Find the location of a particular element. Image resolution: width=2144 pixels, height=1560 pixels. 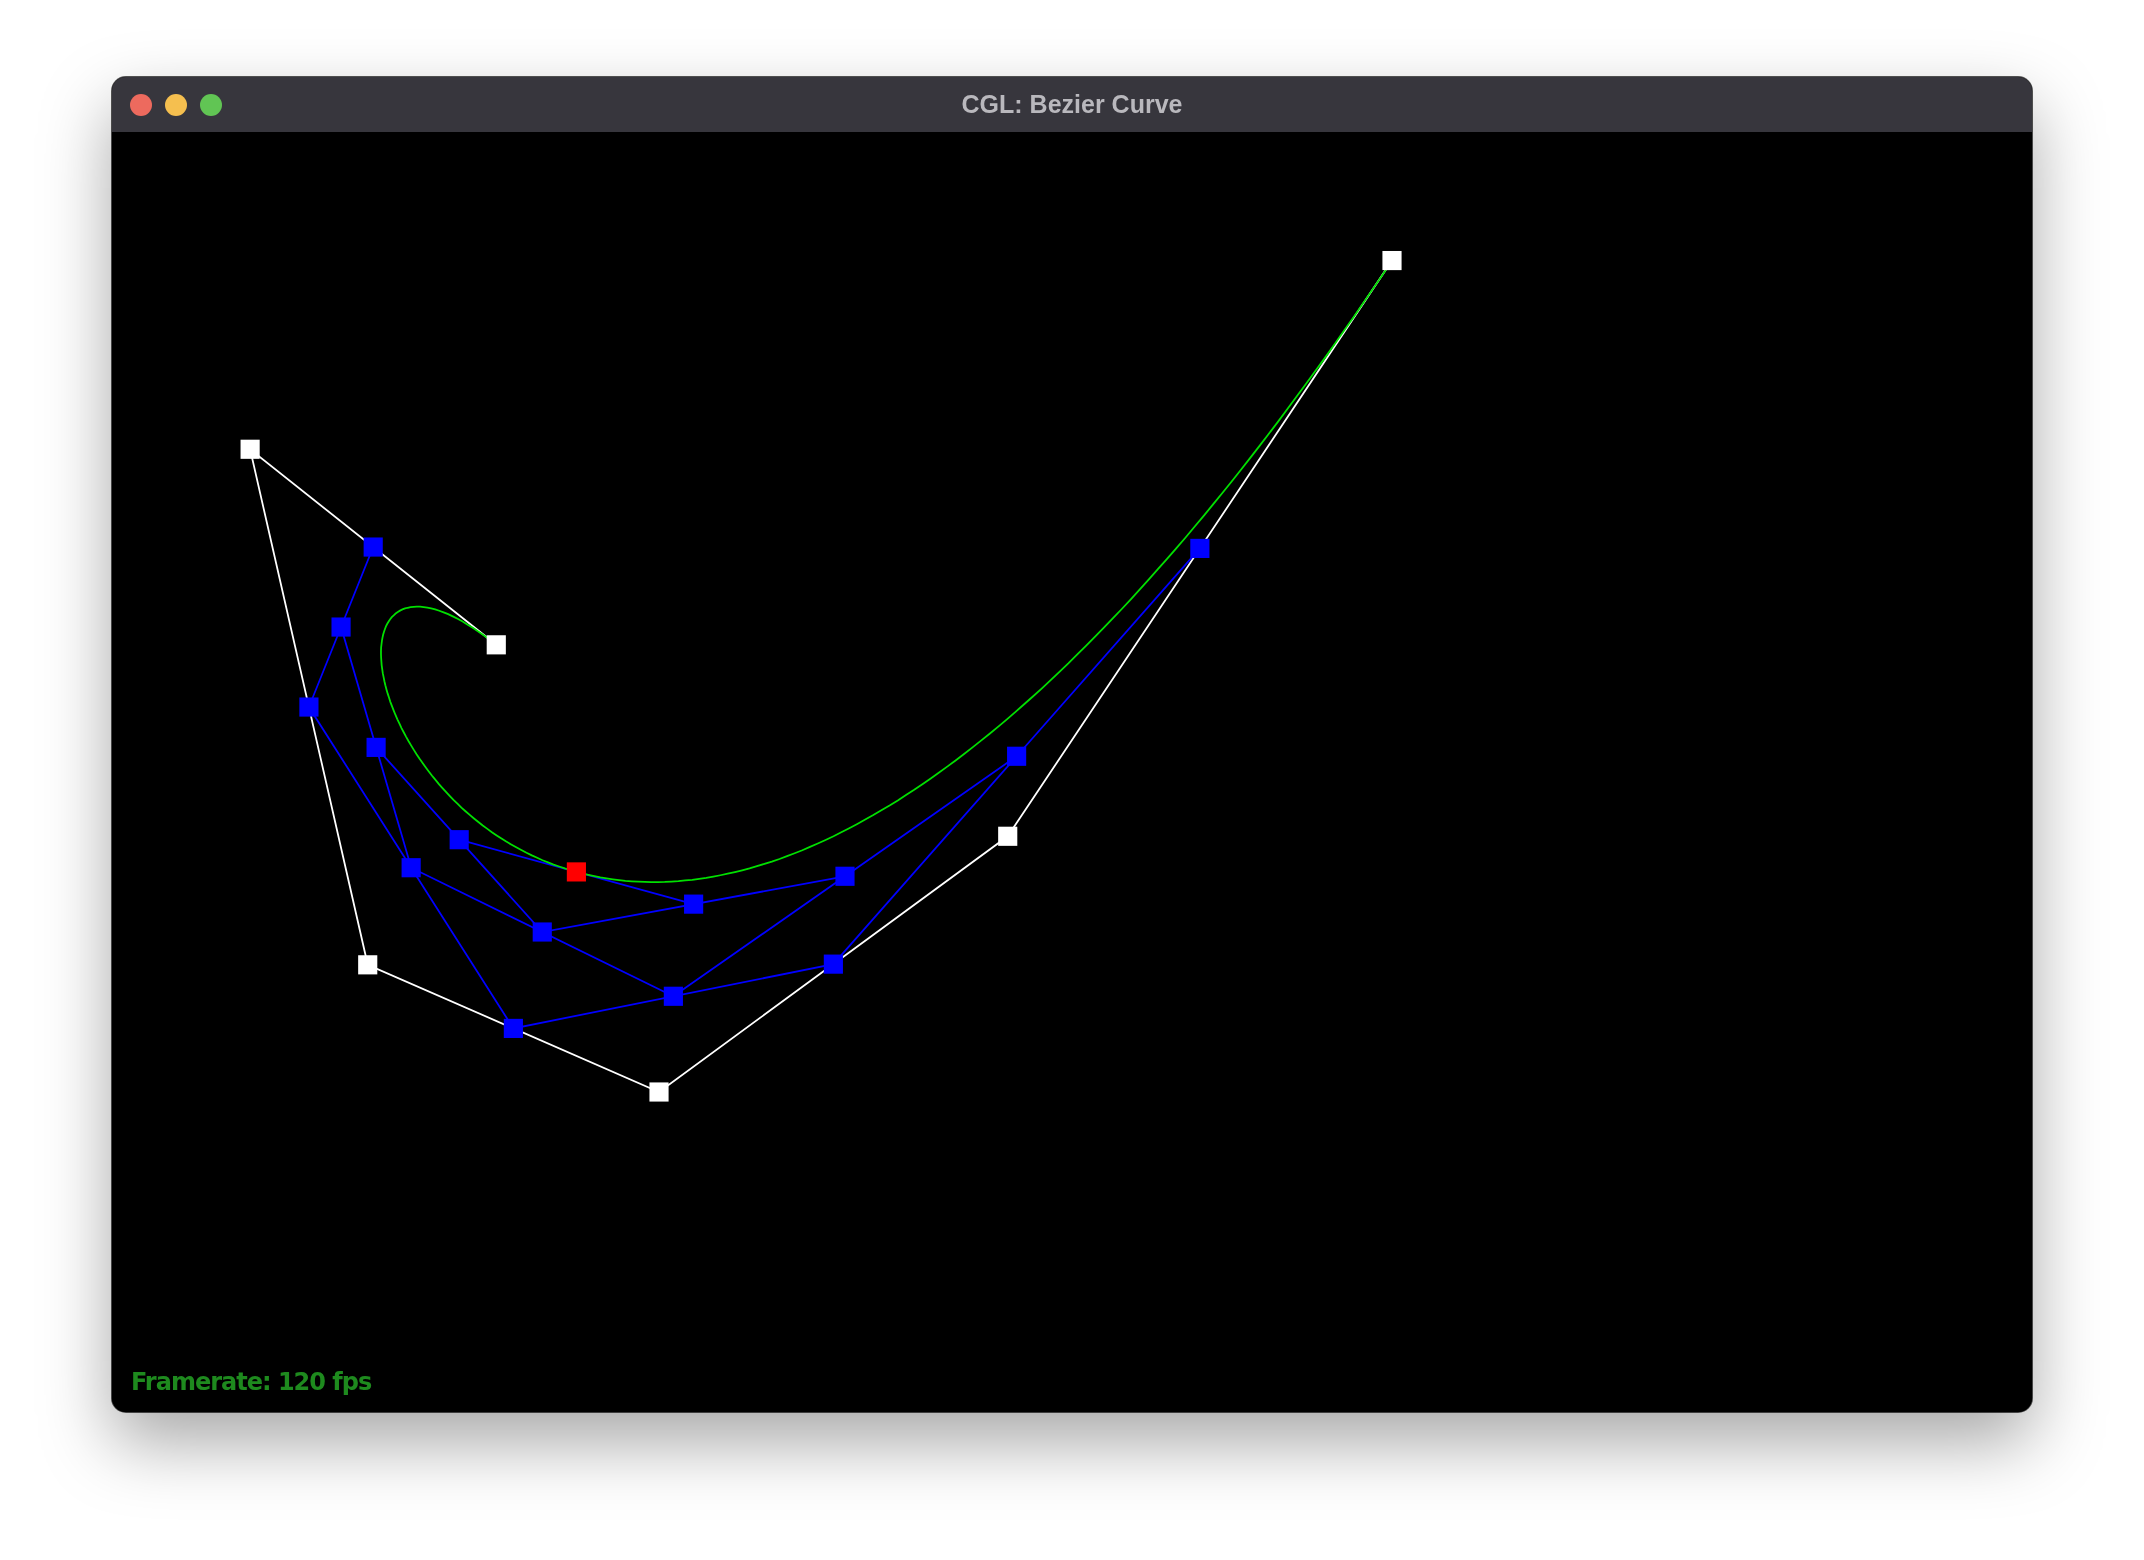

window-title: CGL: Bezier Curve is located at coordinates (1072, 104).